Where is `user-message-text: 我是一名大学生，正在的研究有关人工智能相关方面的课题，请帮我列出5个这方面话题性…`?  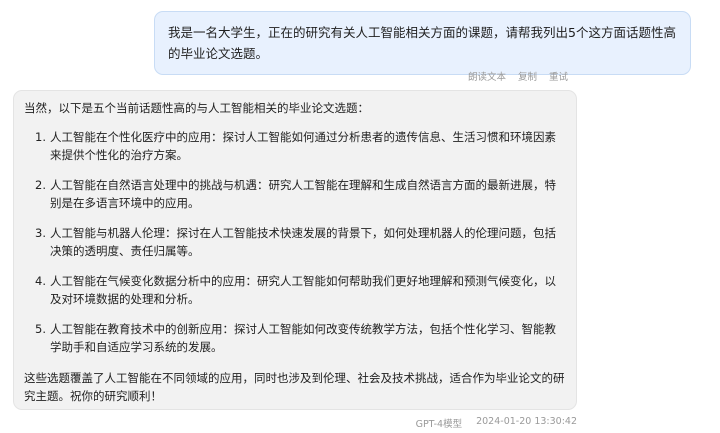
user-message-text: 我是一名大学生，正在的研究有关人工智能相关方面的课题，请帮我列出5个这方面话题性… is located at coordinates (422, 43).